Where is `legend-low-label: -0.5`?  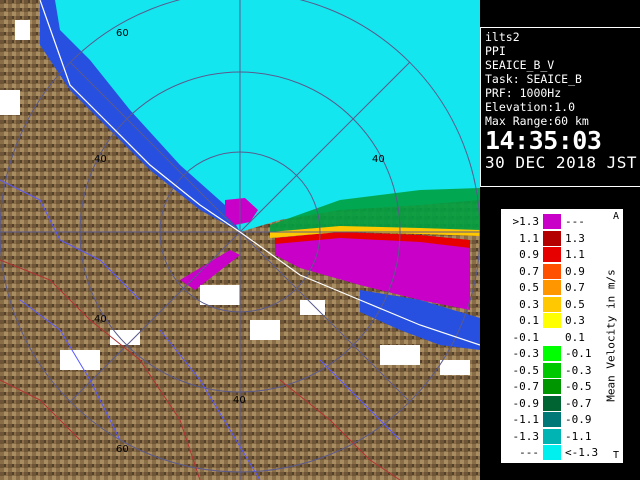
legend-low-label: -0.5 is located at coordinates (526, 370).